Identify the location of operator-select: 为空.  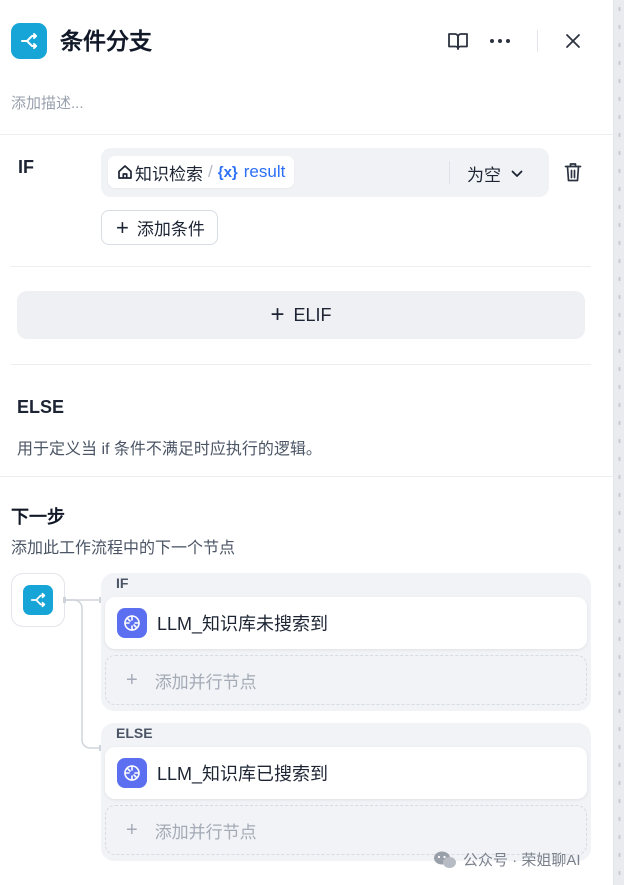
(495, 173).